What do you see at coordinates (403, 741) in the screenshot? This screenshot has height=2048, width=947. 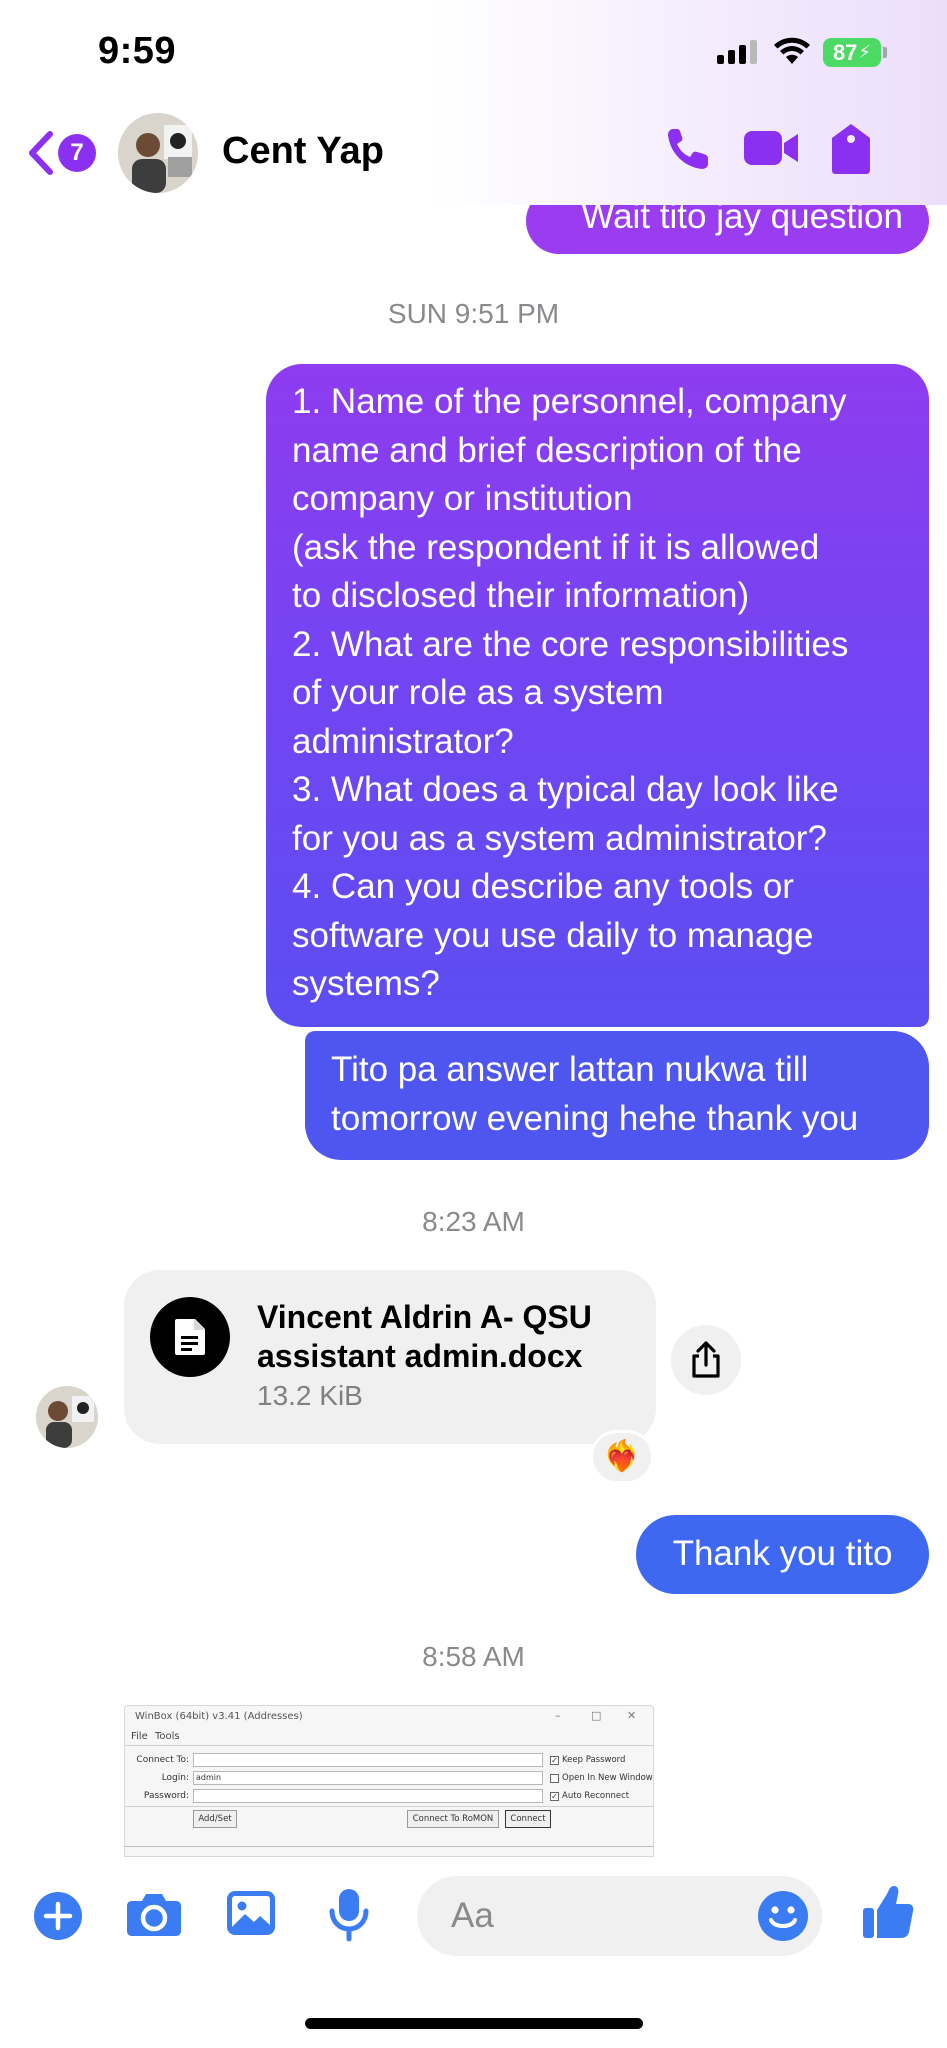 I see `message-line: administrator?` at bounding box center [403, 741].